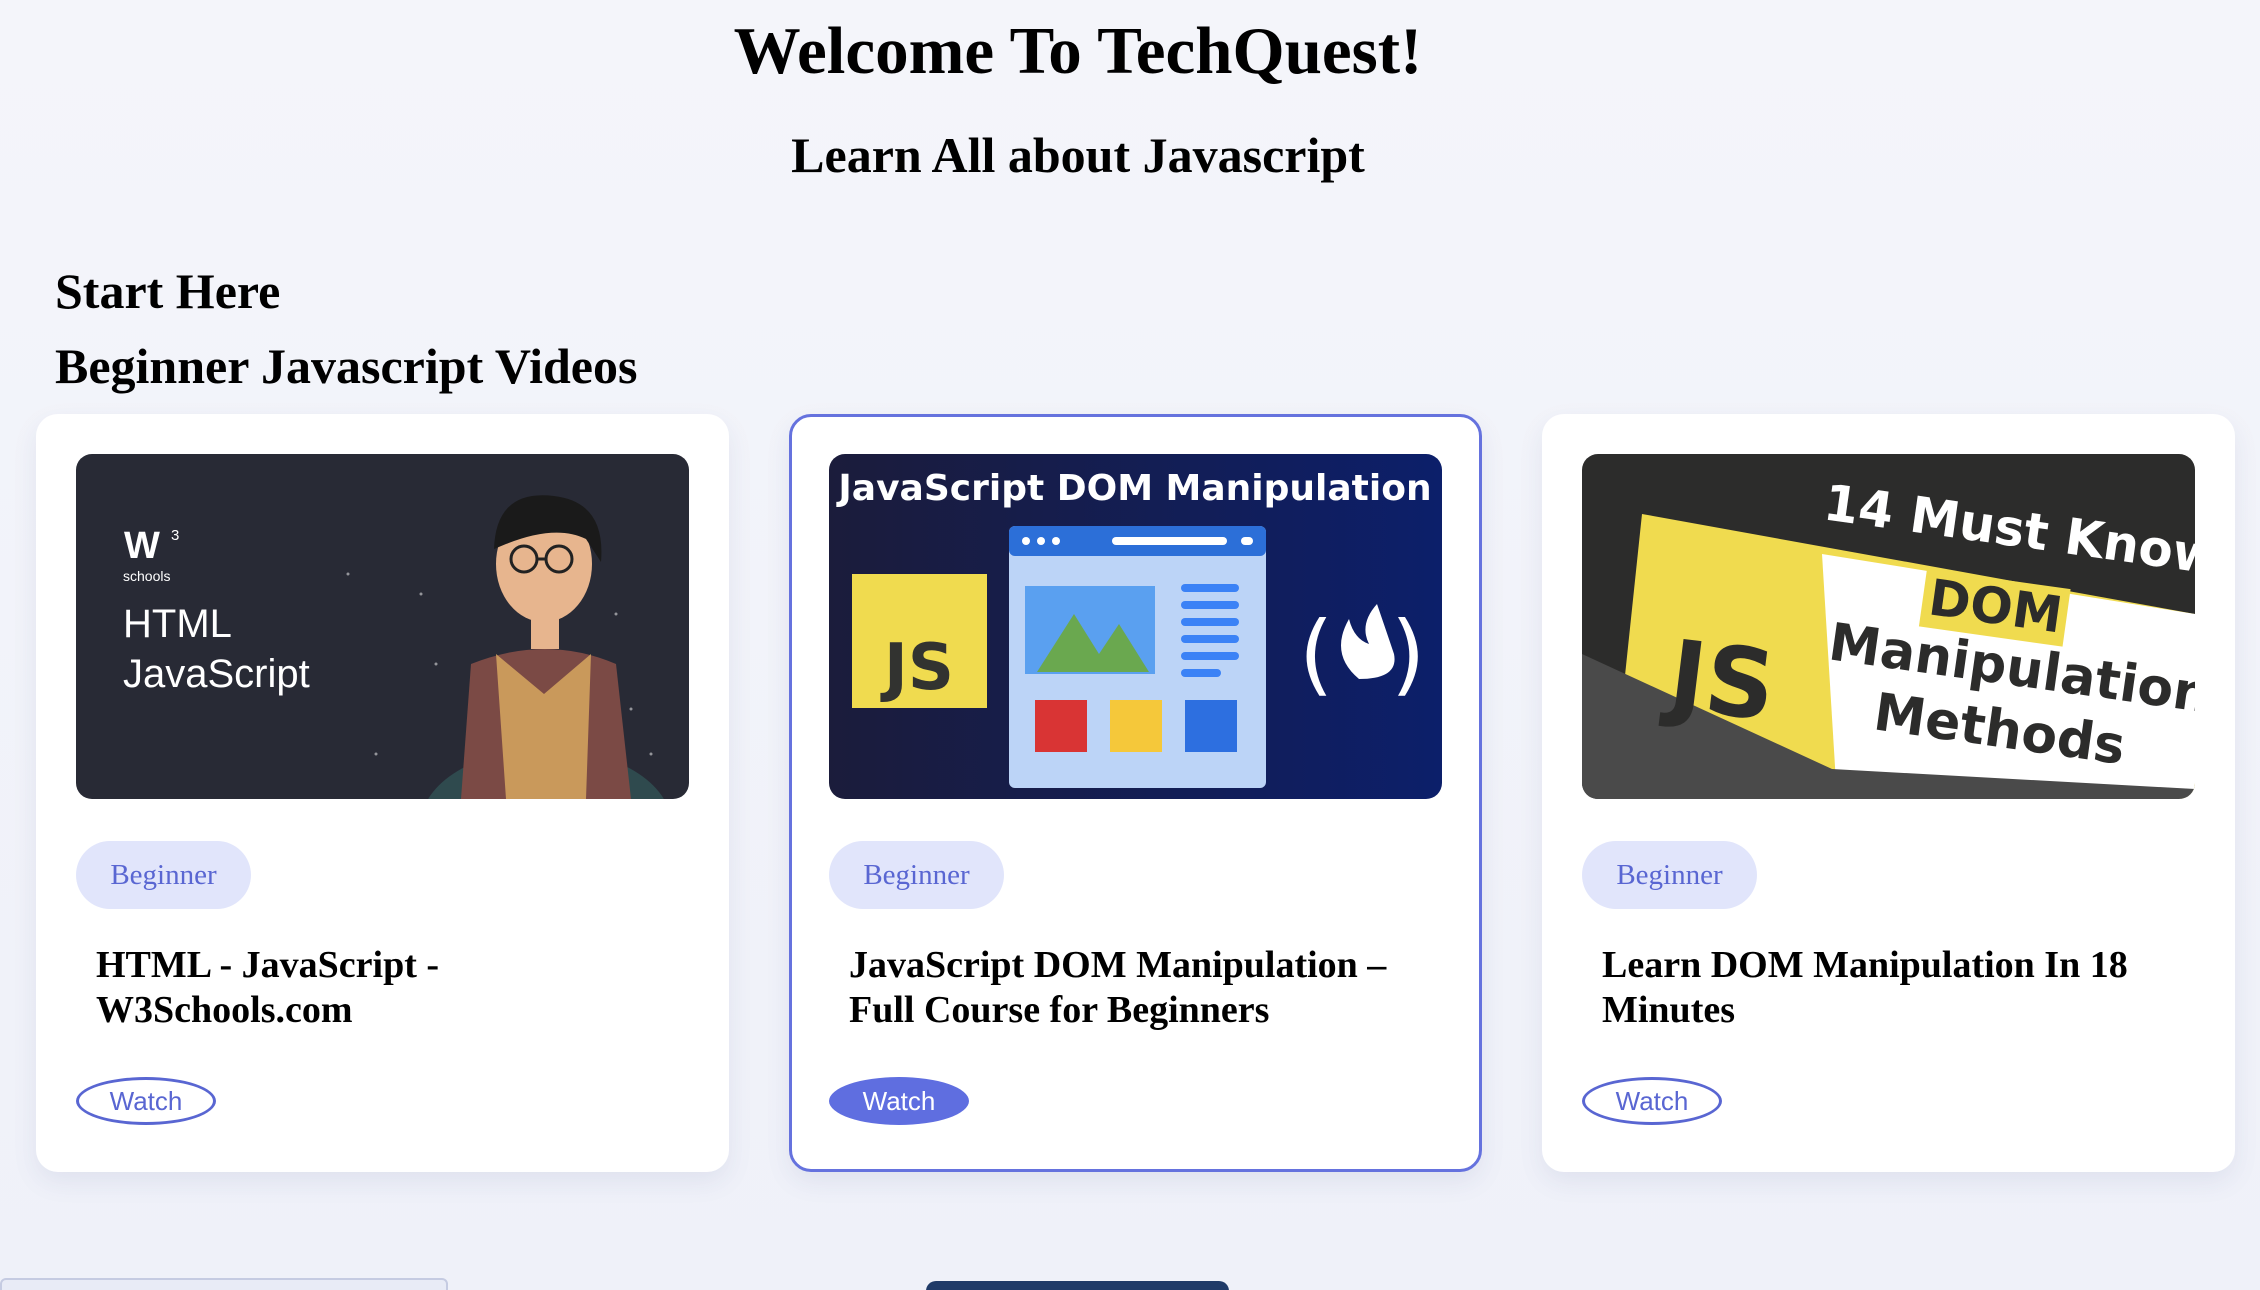 The height and width of the screenshot is (1290, 2260). I want to click on w3schools-logo-mark: W, so click(142, 546).